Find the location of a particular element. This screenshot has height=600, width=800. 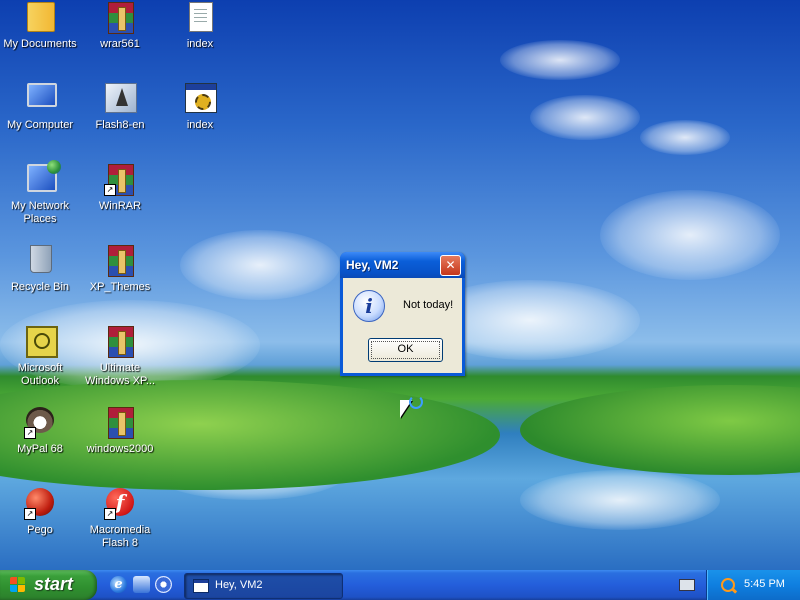

system-tray: 5:45 PM is located at coordinates (753, 585).